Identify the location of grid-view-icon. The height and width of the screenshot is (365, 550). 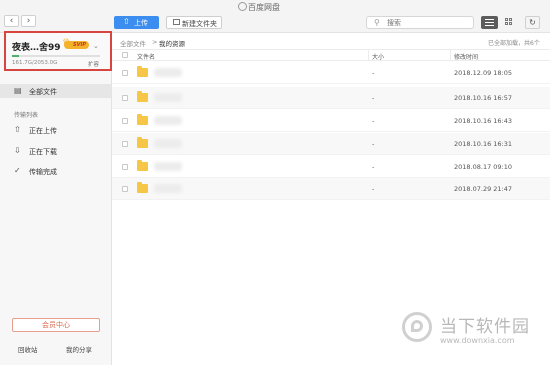
(506, 19).